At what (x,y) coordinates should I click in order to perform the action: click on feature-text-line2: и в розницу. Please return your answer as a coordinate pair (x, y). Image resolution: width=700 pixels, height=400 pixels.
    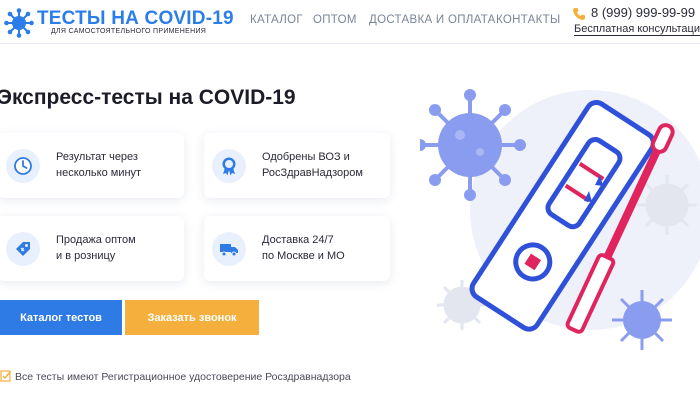
    Looking at the image, I should click on (86, 256).